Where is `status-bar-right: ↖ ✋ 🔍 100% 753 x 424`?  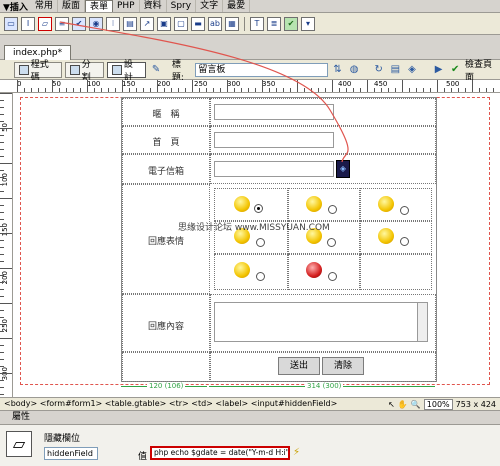 status-bar-right: ↖ ✋ 🔍 100% 753 x 424 is located at coordinates (442, 404).